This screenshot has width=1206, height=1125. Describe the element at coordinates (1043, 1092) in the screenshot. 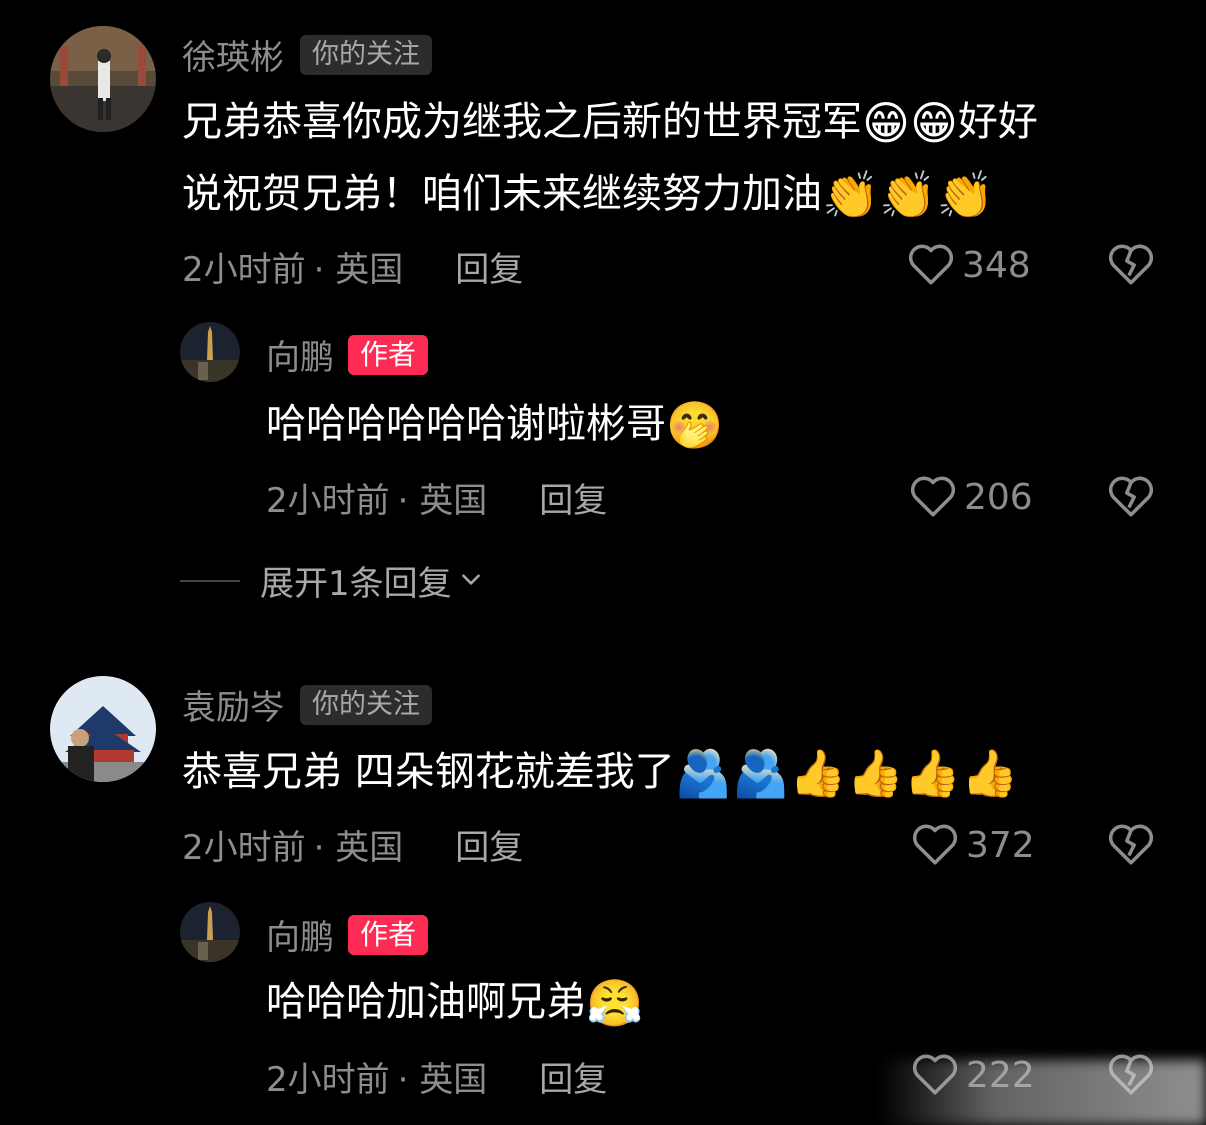

I see `watermark-overlay` at that location.